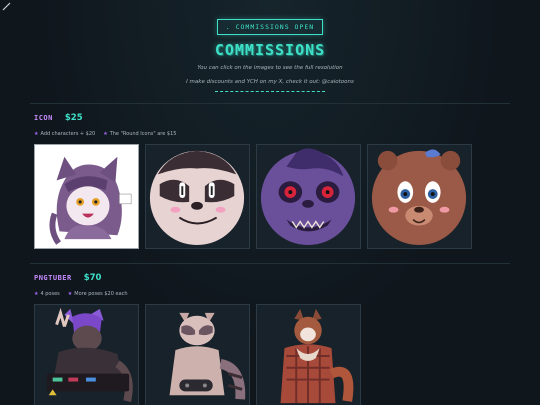 The width and height of the screenshot is (540, 405). I want to click on page-title: COMMISSIONS, so click(270, 50).